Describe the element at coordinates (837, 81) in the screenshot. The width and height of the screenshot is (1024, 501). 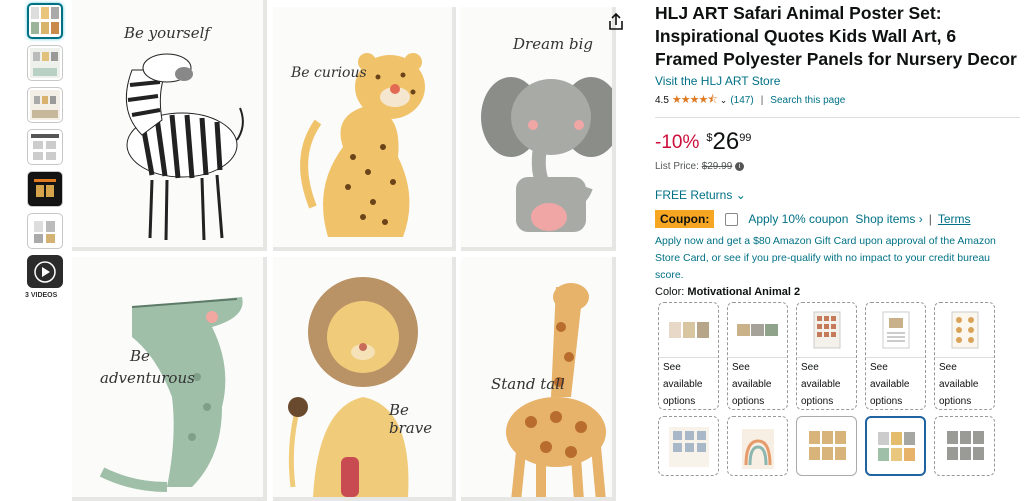
I see `store-link: Visit the HLJ ART Store` at that location.